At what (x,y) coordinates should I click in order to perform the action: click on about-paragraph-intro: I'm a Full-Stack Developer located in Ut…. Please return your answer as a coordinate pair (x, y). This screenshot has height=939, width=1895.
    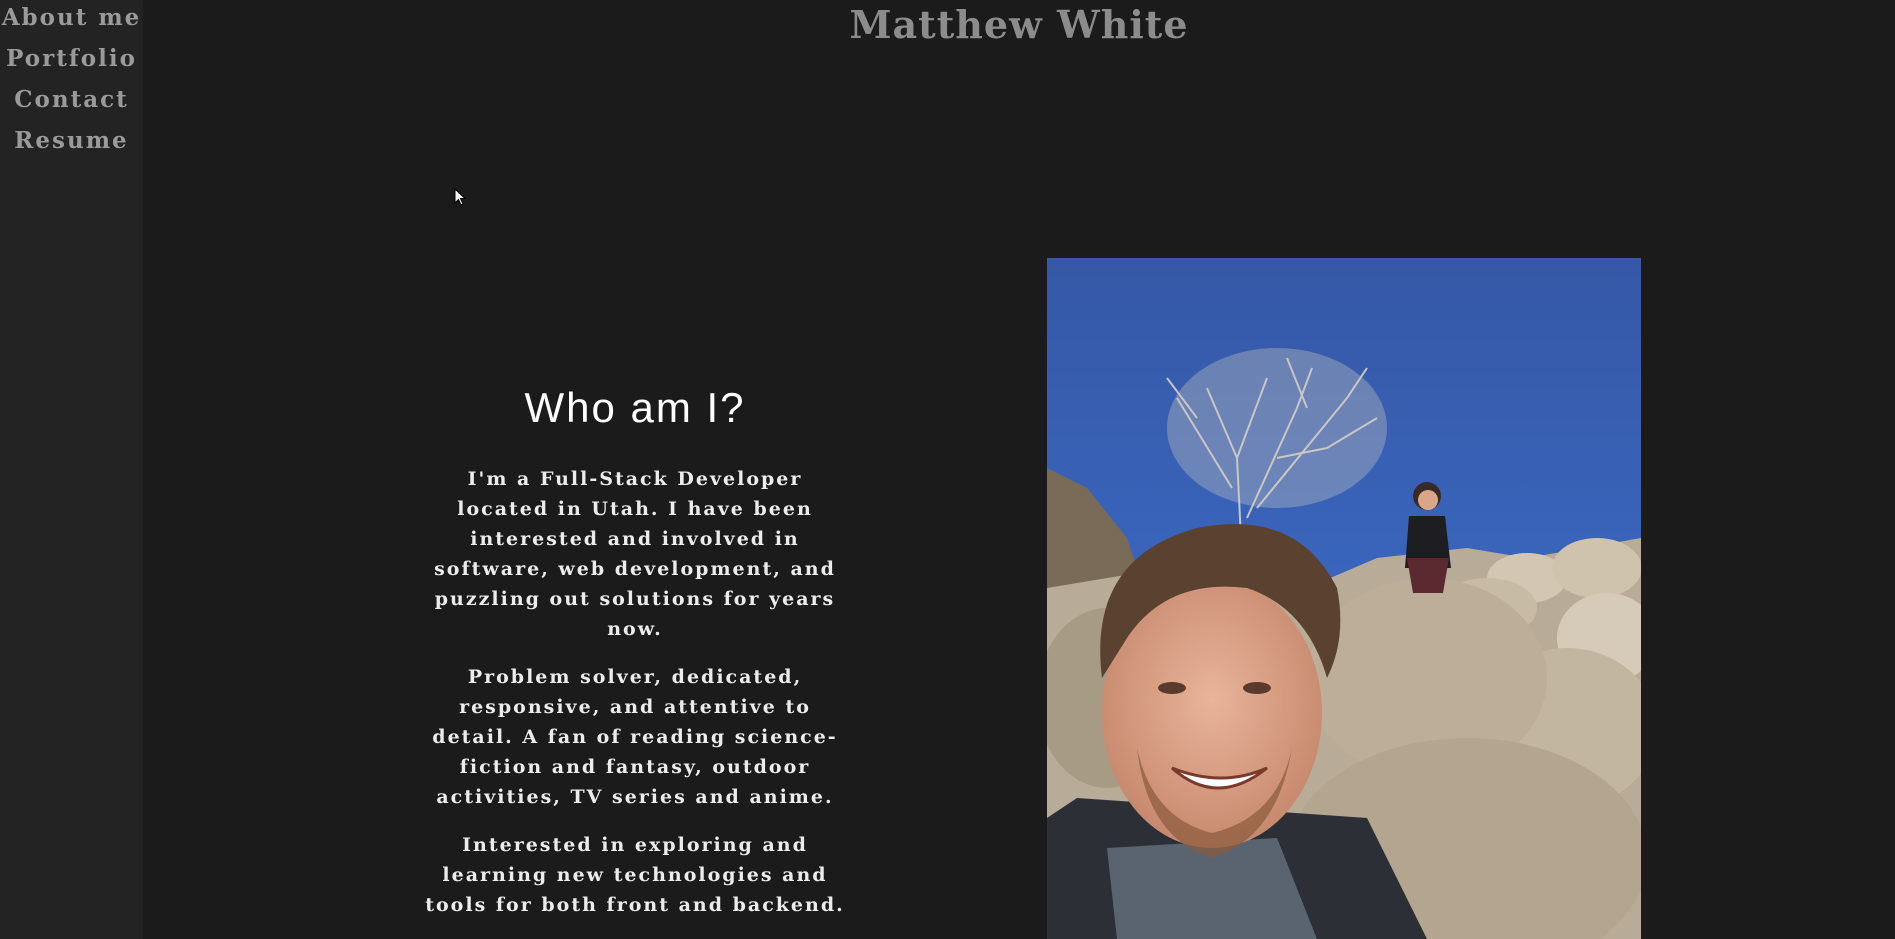
    Looking at the image, I should click on (635, 554).